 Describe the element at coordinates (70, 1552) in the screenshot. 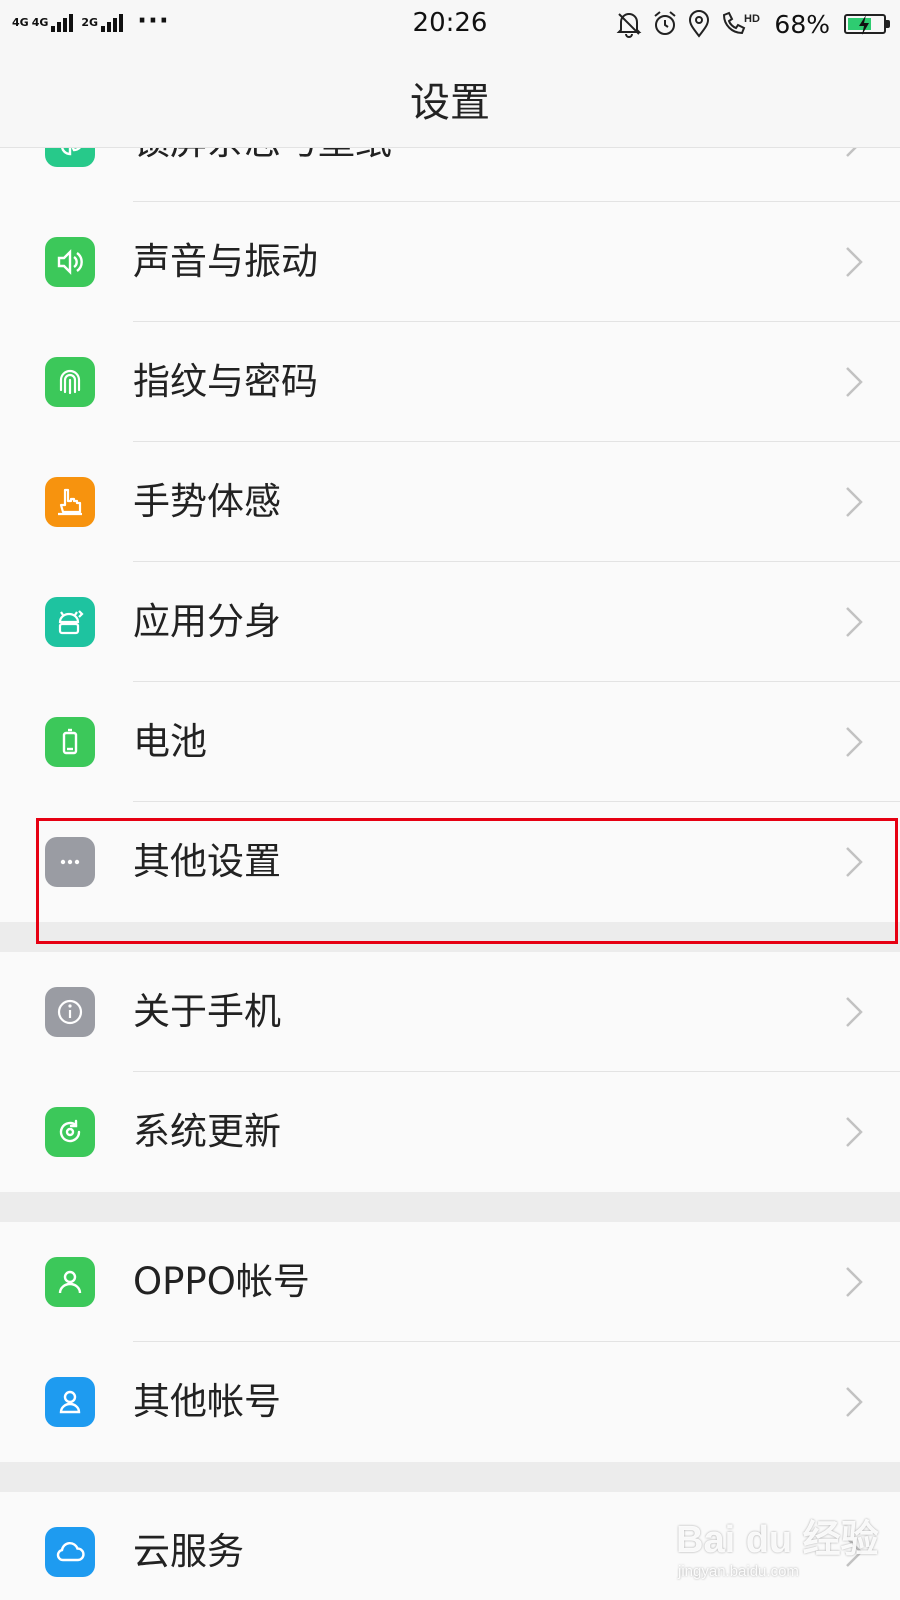

I see `cloud-icon` at that location.